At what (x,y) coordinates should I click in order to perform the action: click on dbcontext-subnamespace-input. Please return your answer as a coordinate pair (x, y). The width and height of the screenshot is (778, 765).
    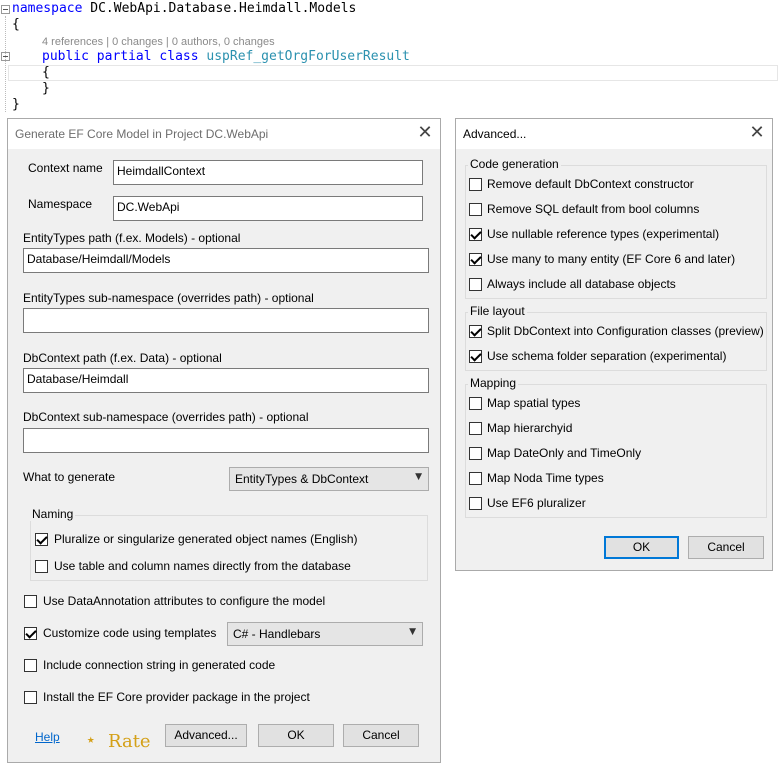
    Looking at the image, I should click on (226, 440).